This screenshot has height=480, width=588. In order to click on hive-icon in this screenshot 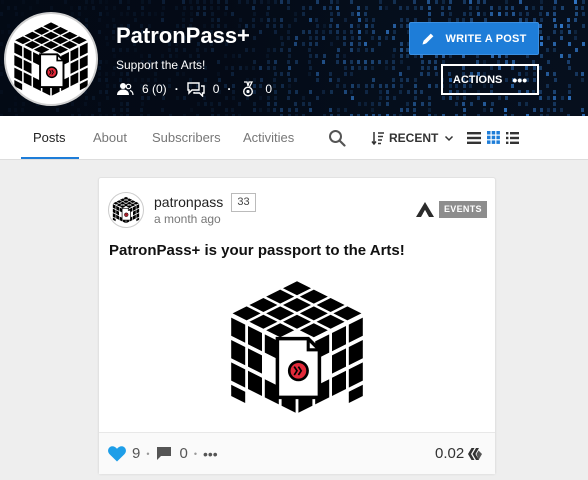, I will do `click(475, 454)`.